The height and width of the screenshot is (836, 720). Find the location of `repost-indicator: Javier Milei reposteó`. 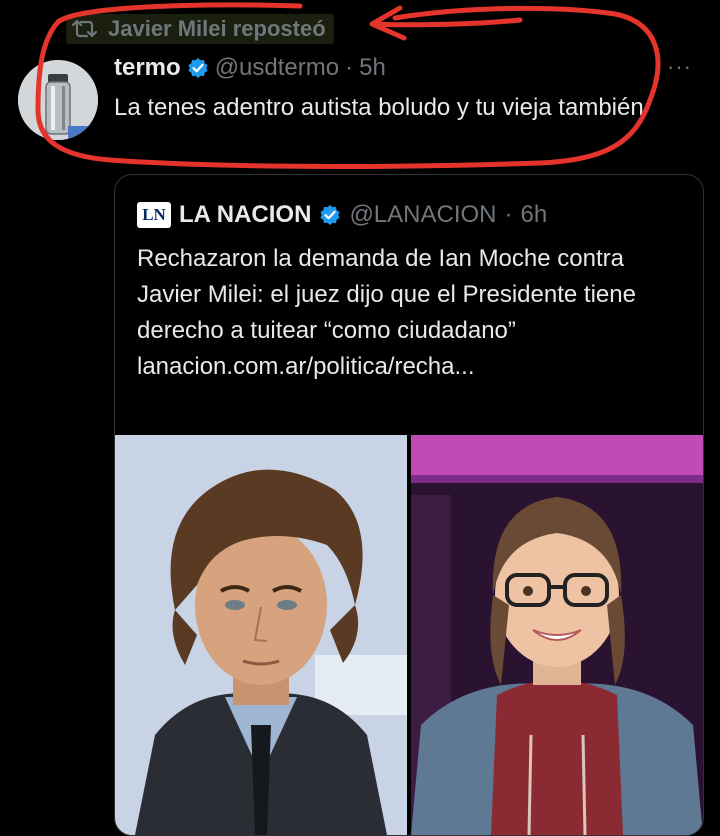

repost-indicator: Javier Milei reposteó is located at coordinates (200, 29).